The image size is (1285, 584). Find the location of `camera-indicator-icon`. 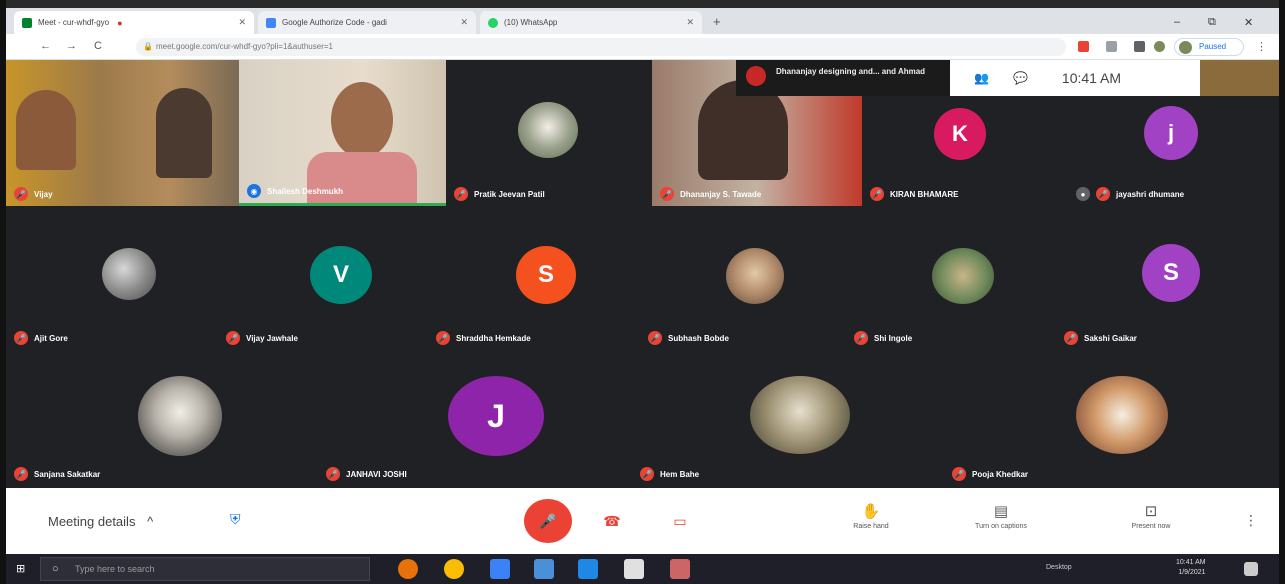

camera-indicator-icon is located at coordinates (1083, 46).